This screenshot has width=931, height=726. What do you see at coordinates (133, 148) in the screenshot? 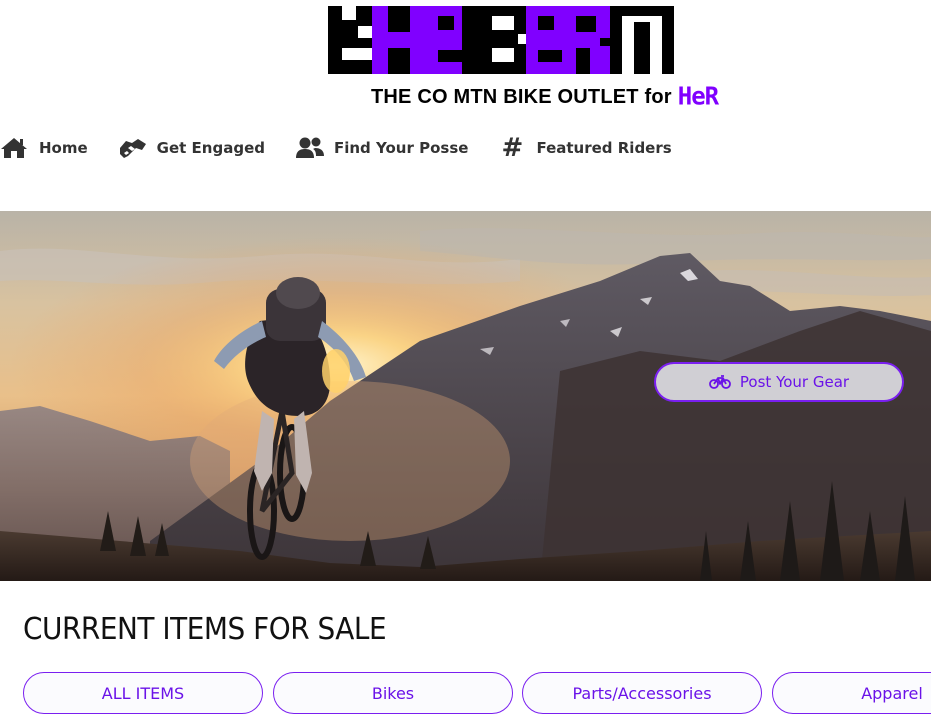
I see `handshake-icon` at bounding box center [133, 148].